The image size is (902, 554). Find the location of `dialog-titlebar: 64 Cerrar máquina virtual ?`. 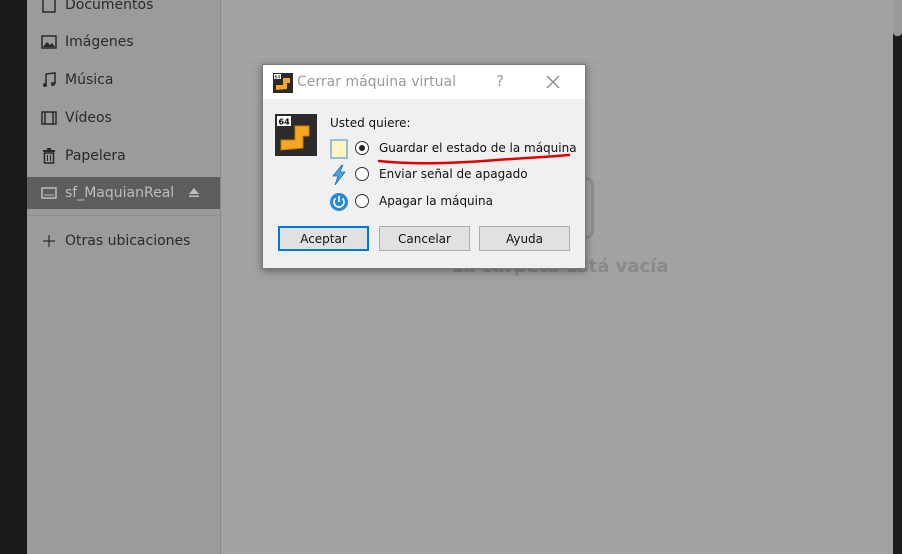

dialog-titlebar: 64 Cerrar máquina virtual ? is located at coordinates (424, 82).